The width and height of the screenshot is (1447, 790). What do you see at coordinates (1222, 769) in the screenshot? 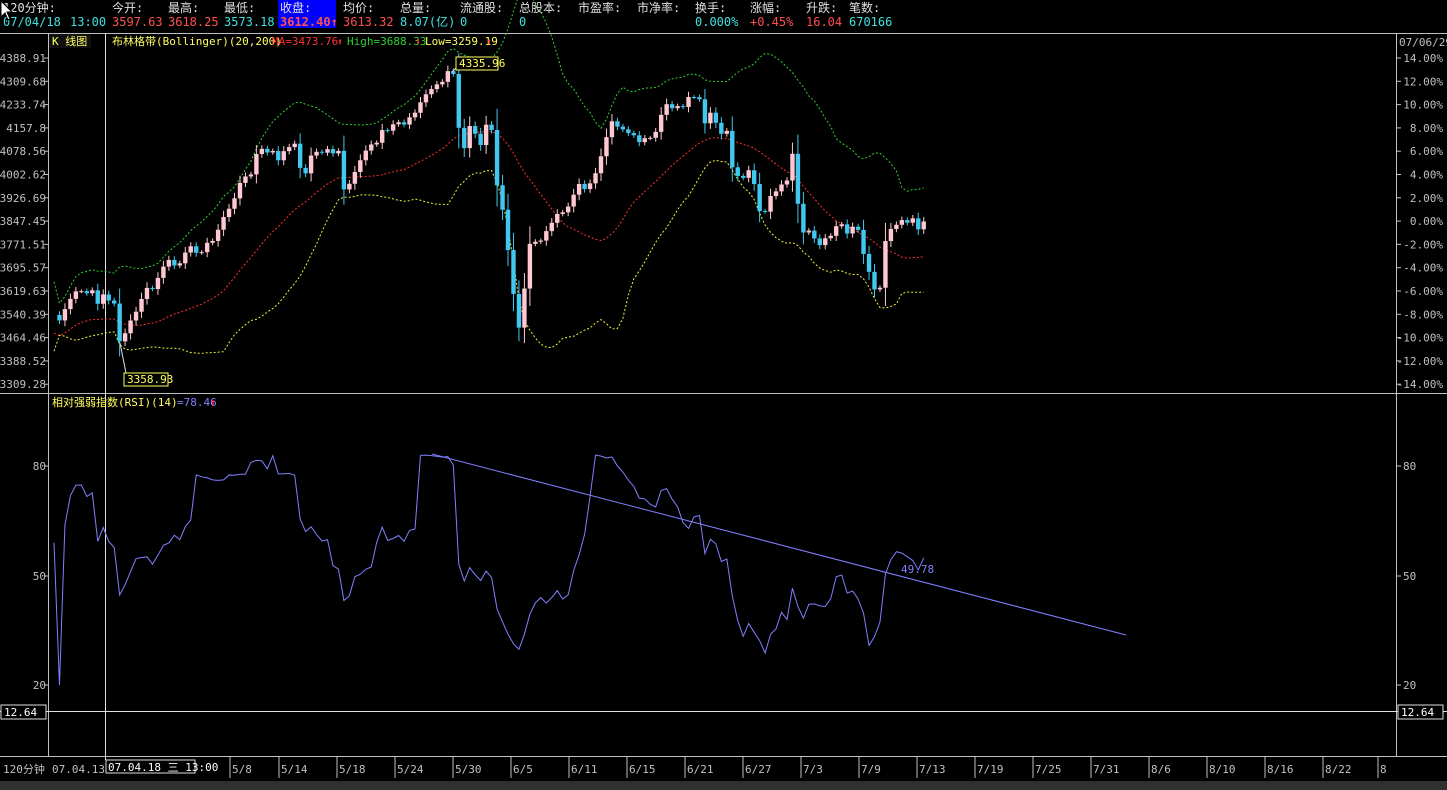
I see `date-tick: 8/10` at bounding box center [1222, 769].